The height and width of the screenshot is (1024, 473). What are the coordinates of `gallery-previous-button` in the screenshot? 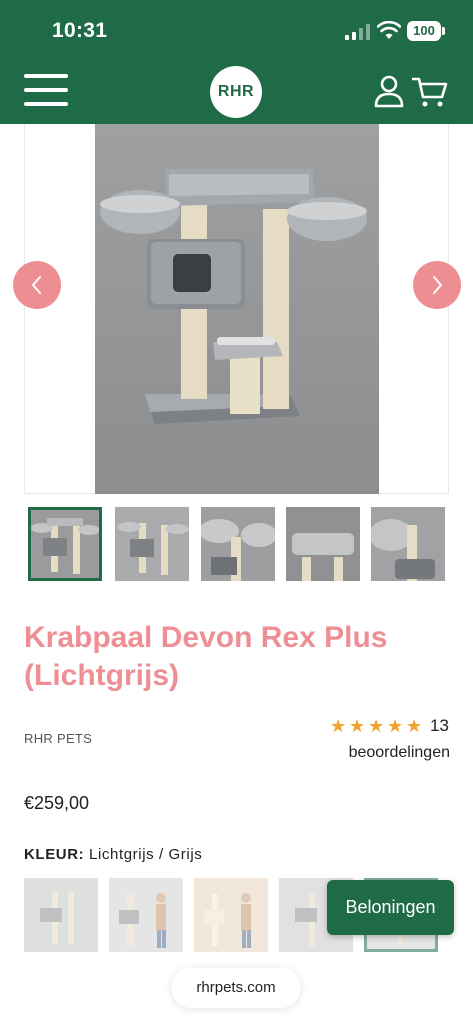 It's located at (37, 285).